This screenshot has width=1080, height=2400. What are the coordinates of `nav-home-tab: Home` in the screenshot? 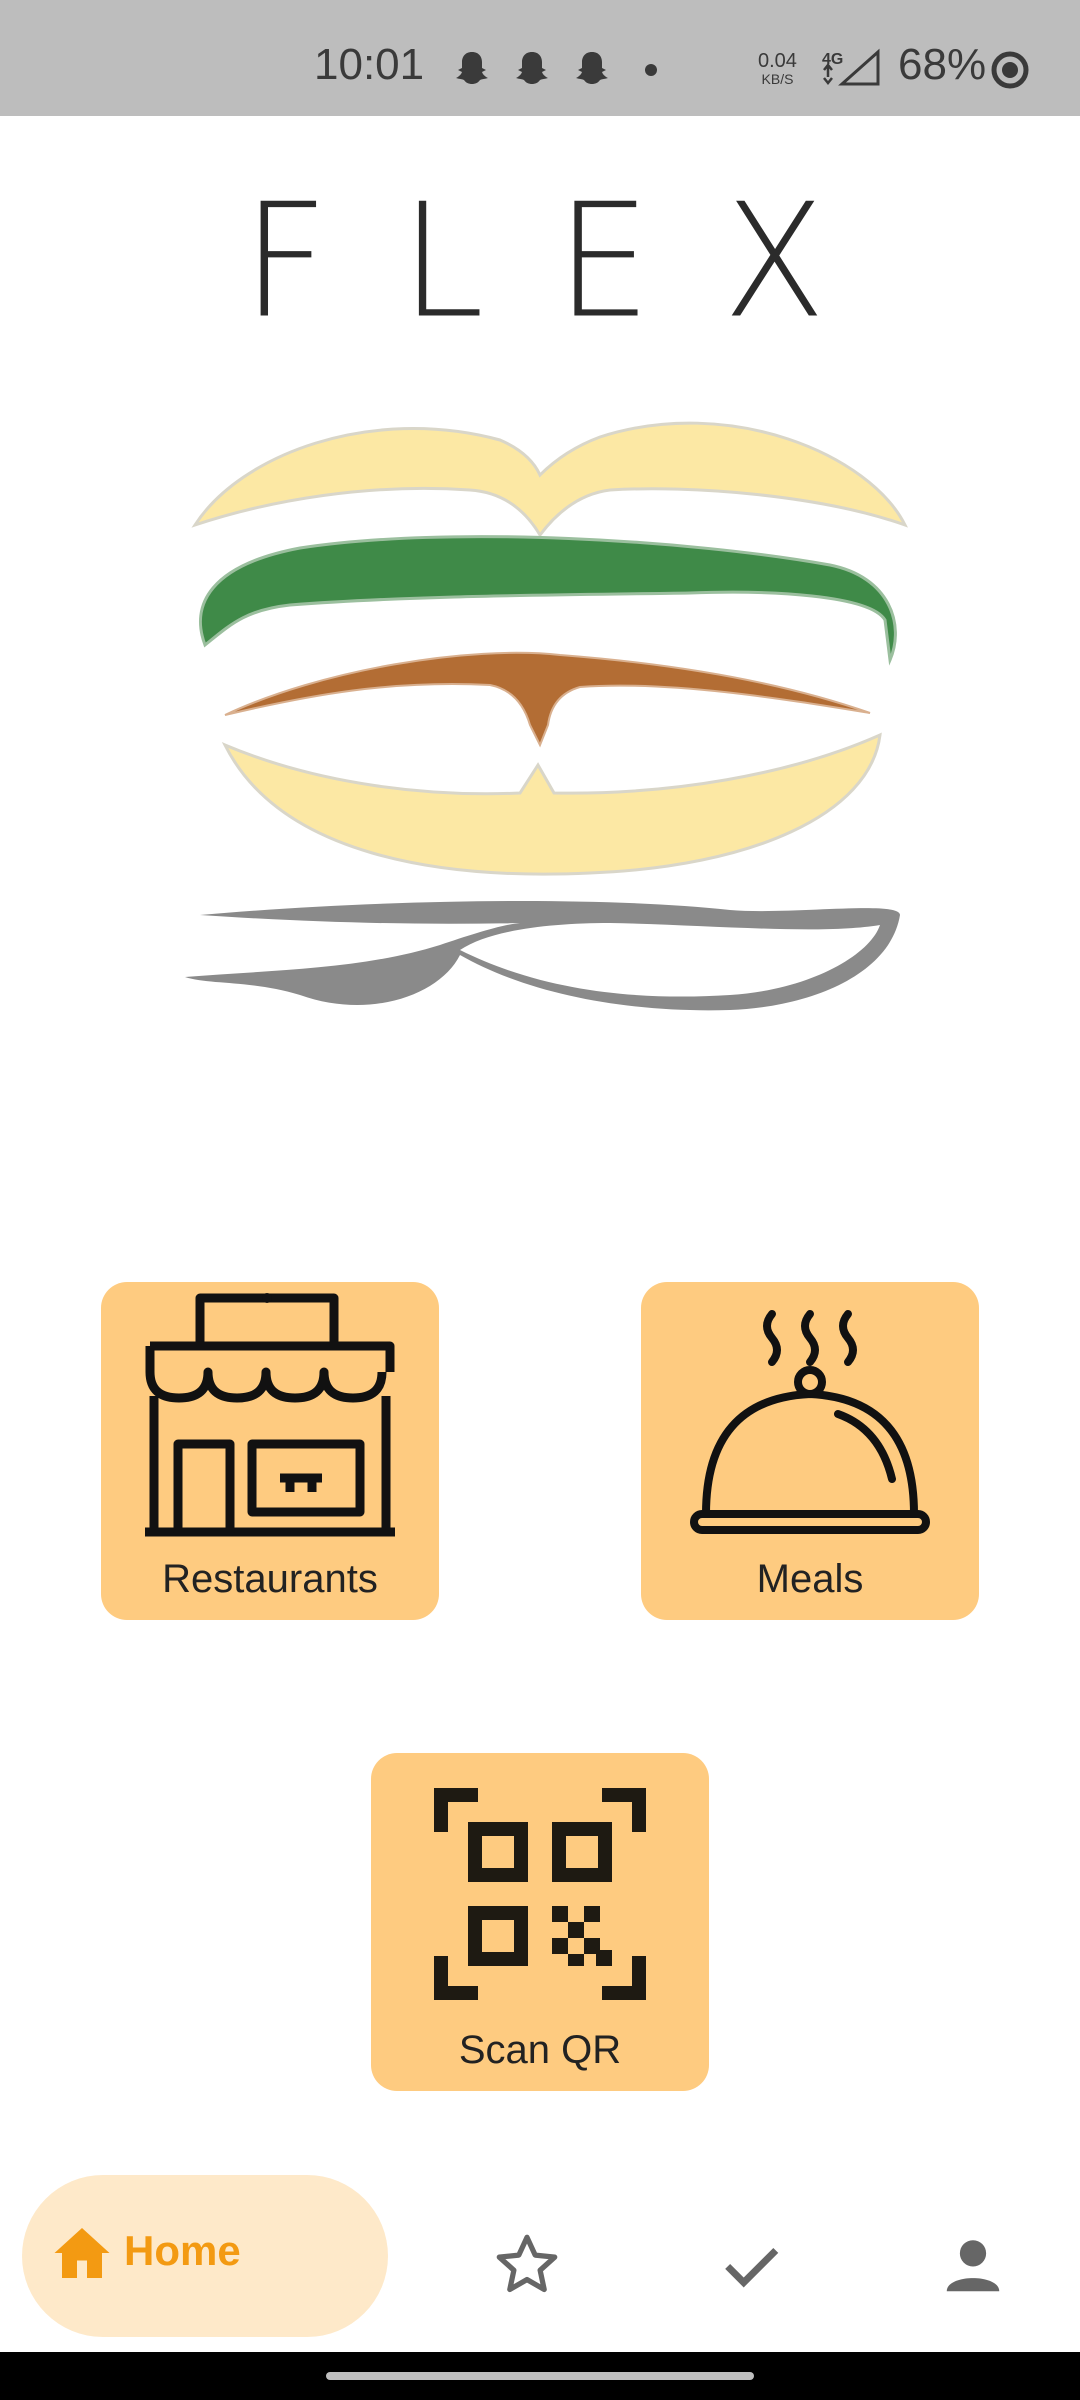 It's located at (205, 2256).